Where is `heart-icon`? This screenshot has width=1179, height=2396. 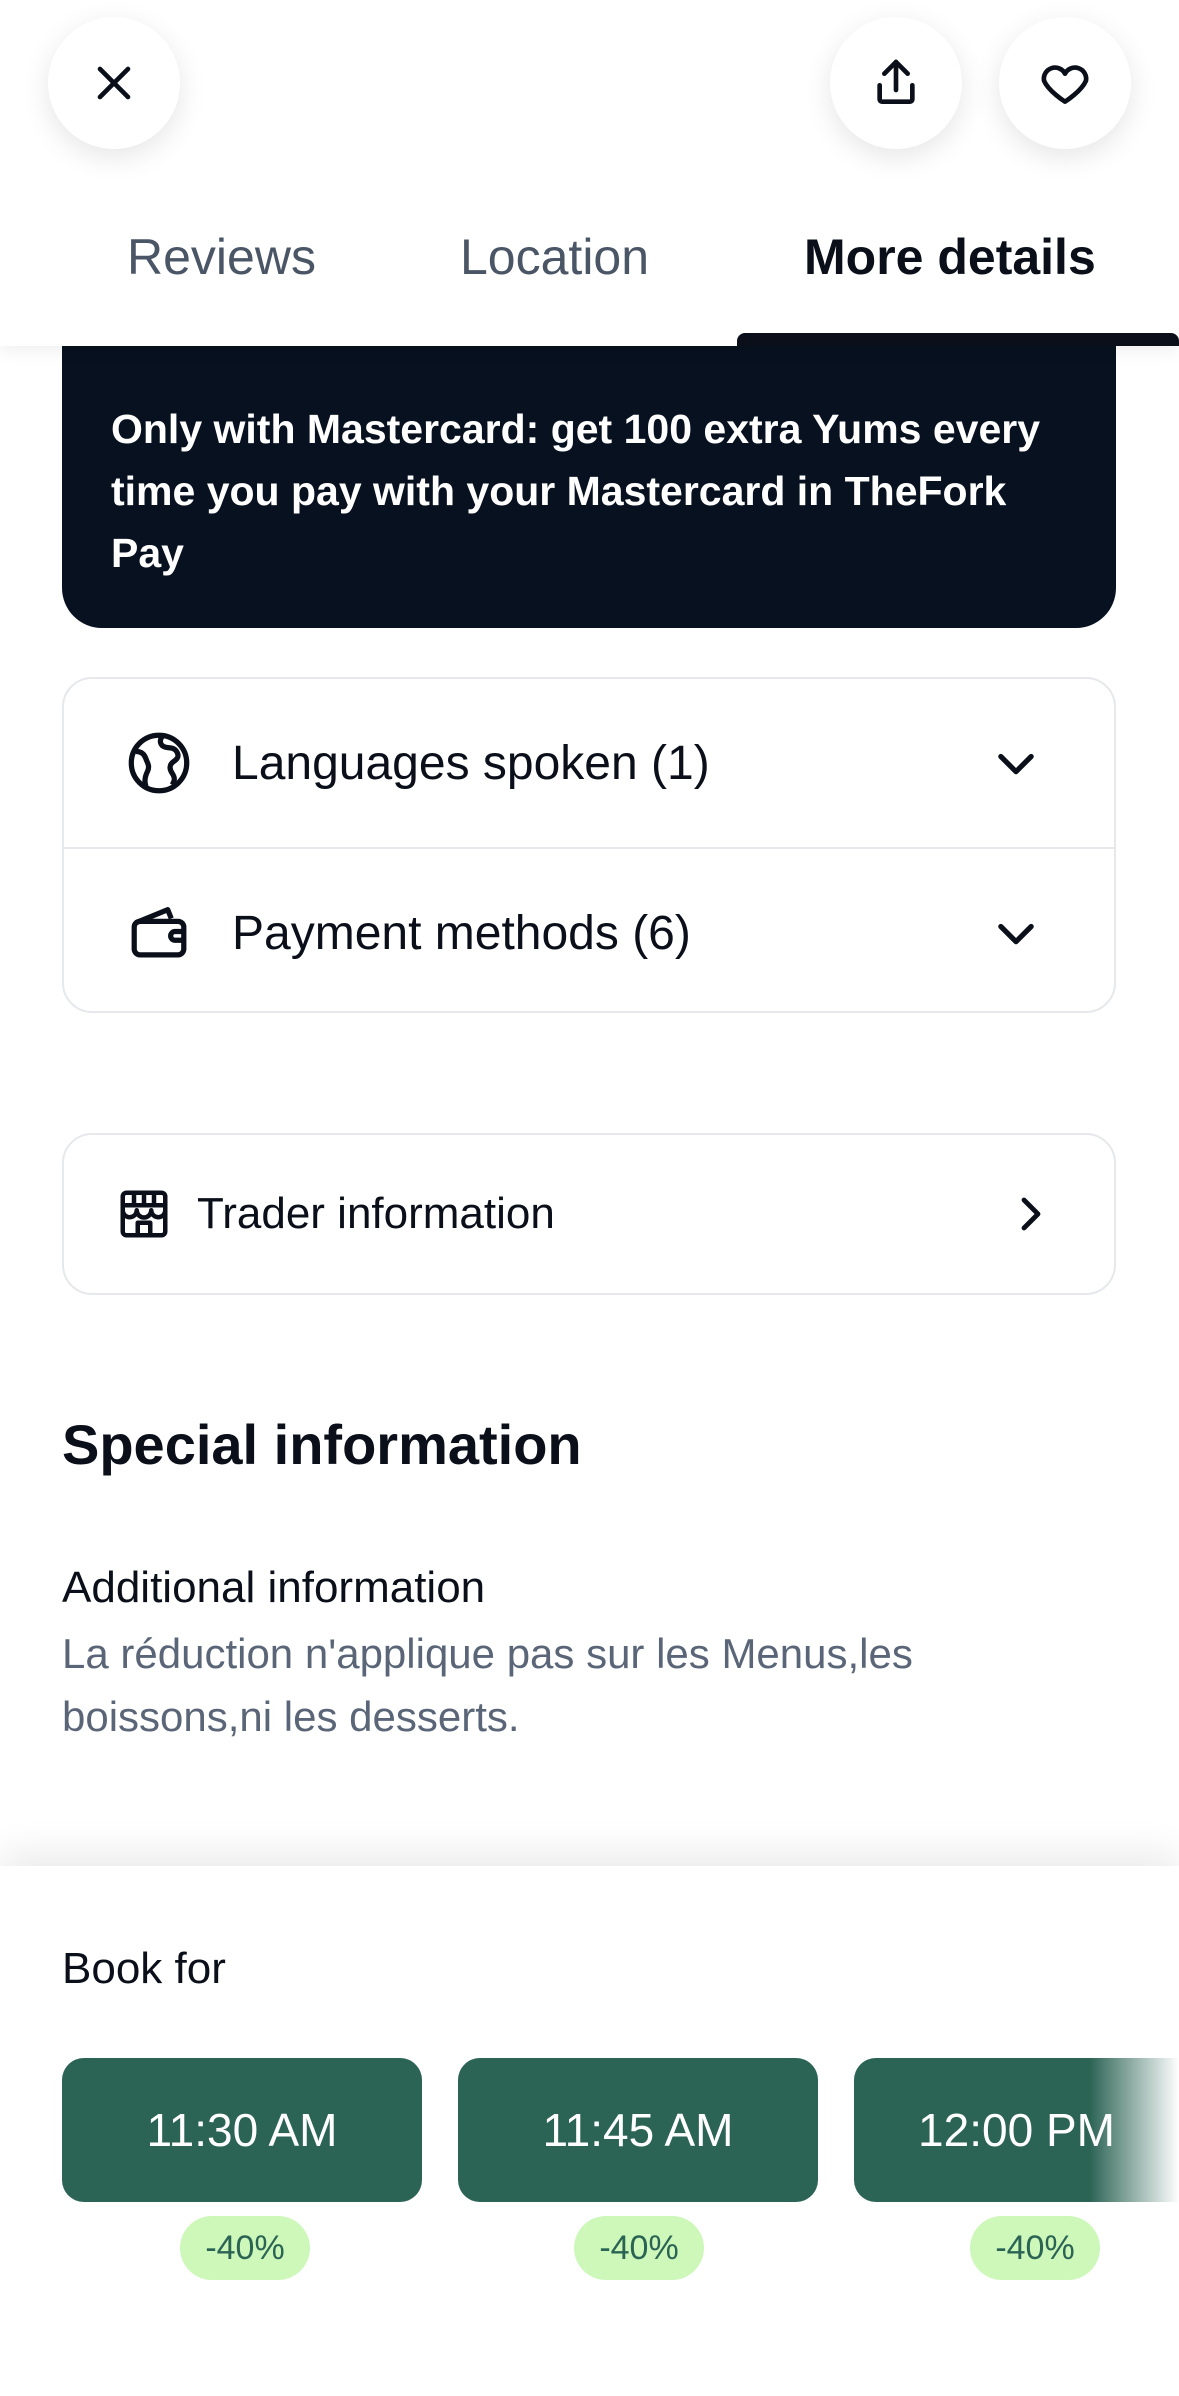 heart-icon is located at coordinates (1065, 84).